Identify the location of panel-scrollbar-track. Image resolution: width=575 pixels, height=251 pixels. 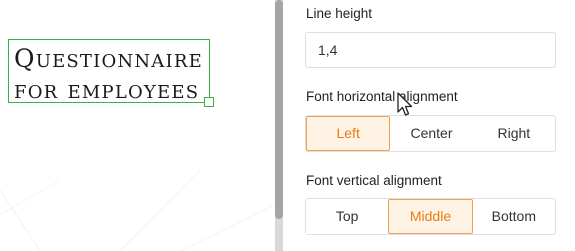
(279, 125).